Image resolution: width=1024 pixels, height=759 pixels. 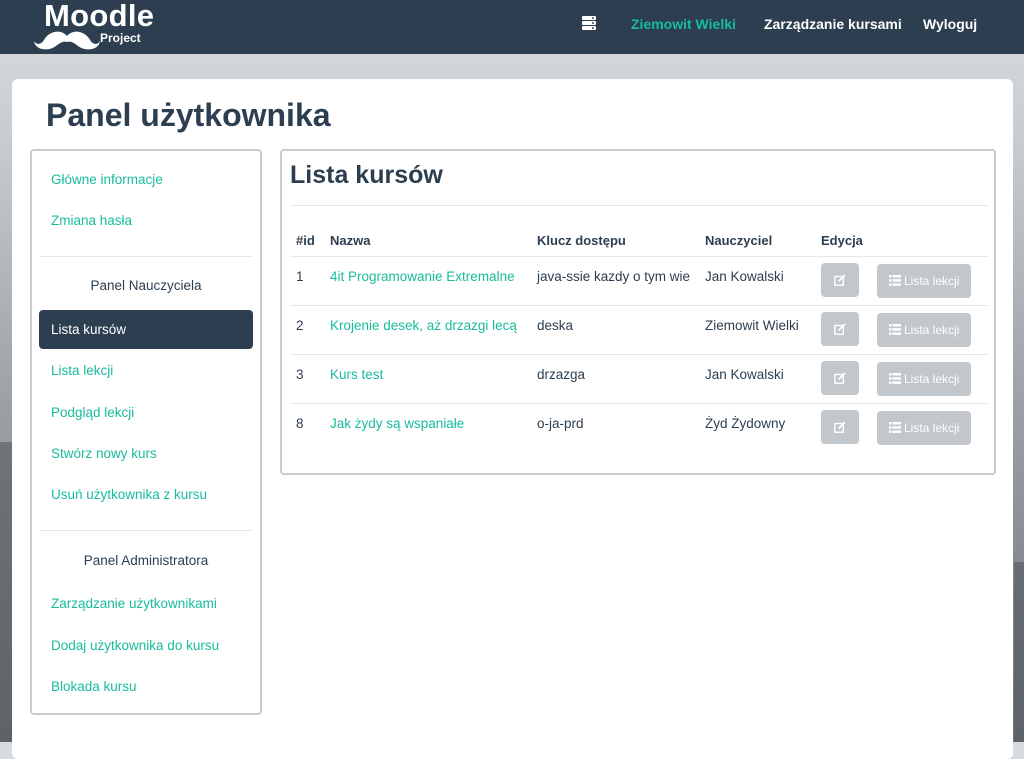 What do you see at coordinates (560, 423) in the screenshot?
I see `course-access-key: o-ja-prd` at bounding box center [560, 423].